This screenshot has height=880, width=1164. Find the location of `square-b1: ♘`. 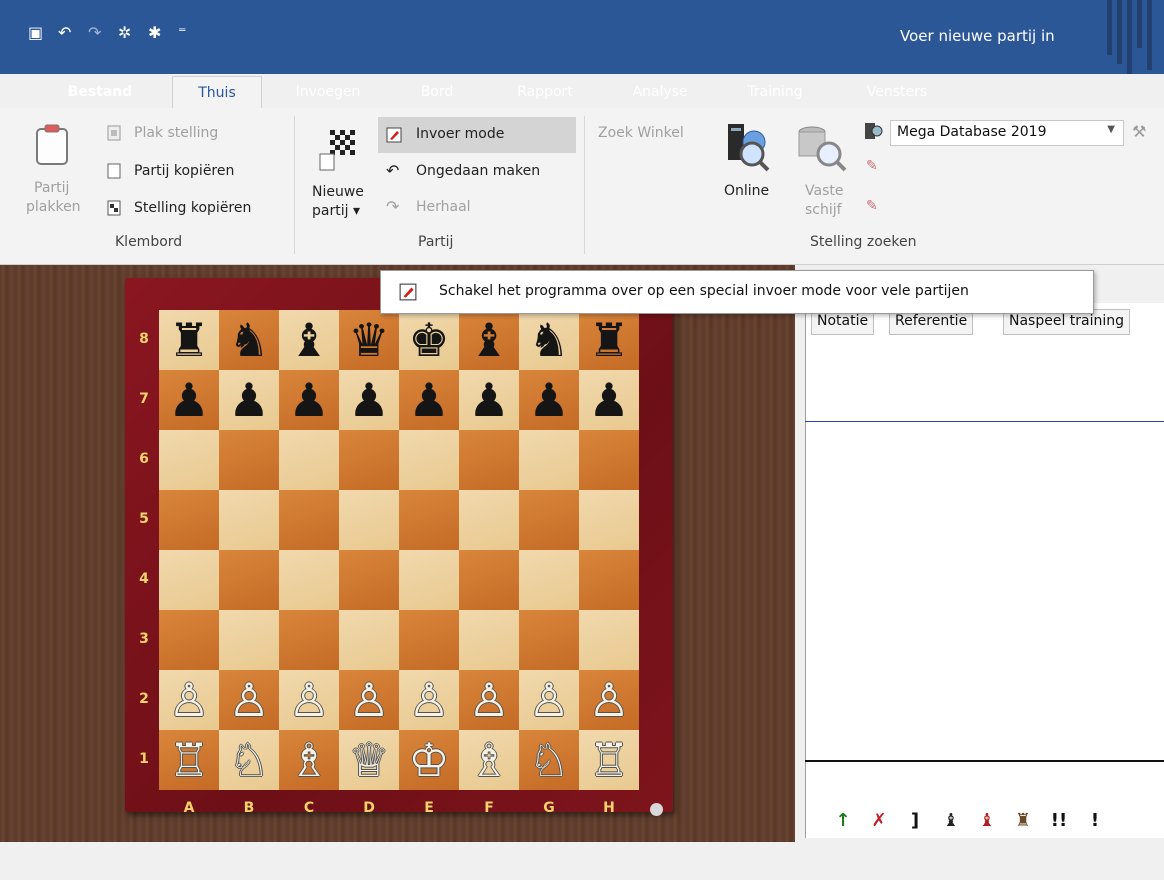

square-b1: ♘ is located at coordinates (249, 760).